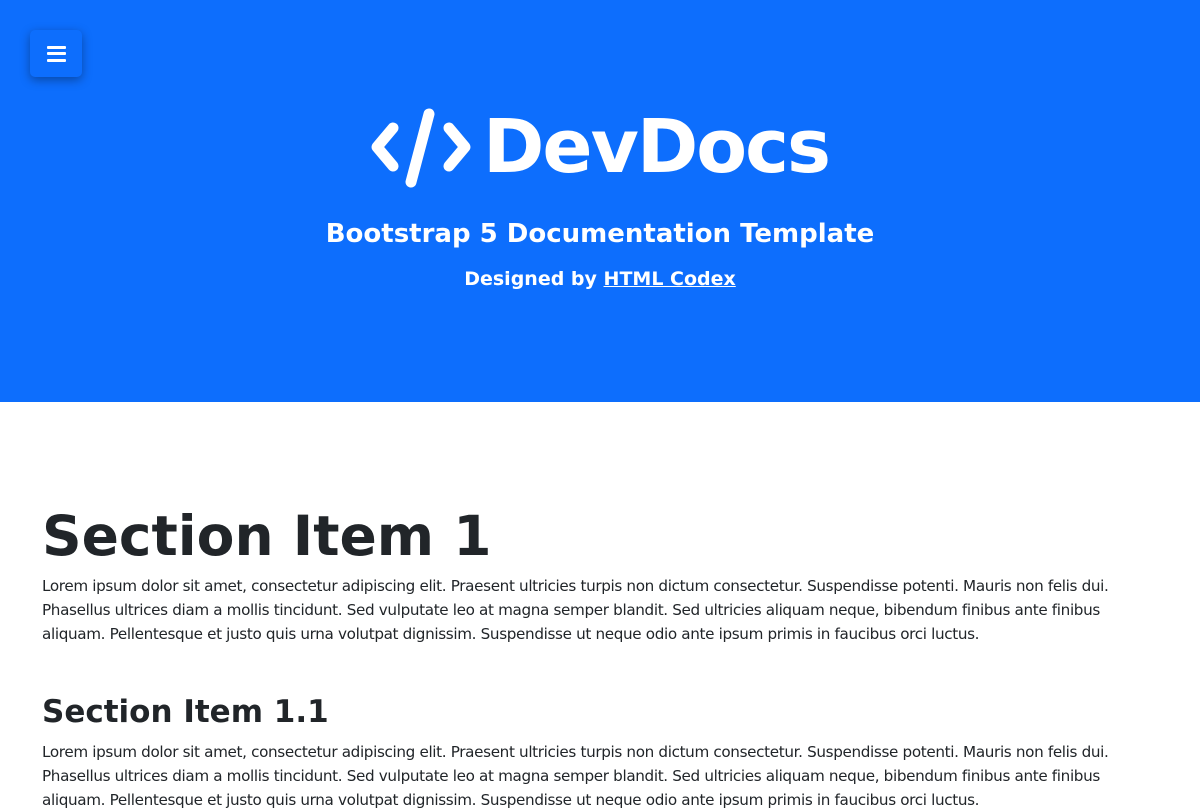 This screenshot has width=1200, height=812. What do you see at coordinates (600, 234) in the screenshot?
I see `tagline: Bootstrap 5 Documentation Template` at bounding box center [600, 234].